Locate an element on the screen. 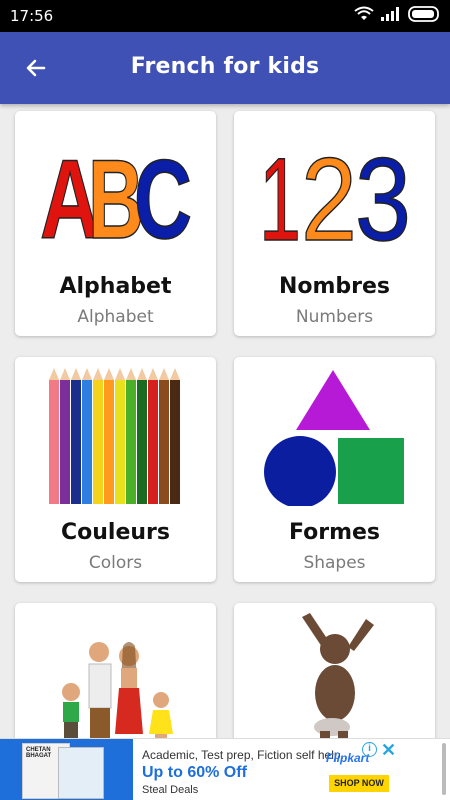  app-bar: French for kids is located at coordinates (225, 68).